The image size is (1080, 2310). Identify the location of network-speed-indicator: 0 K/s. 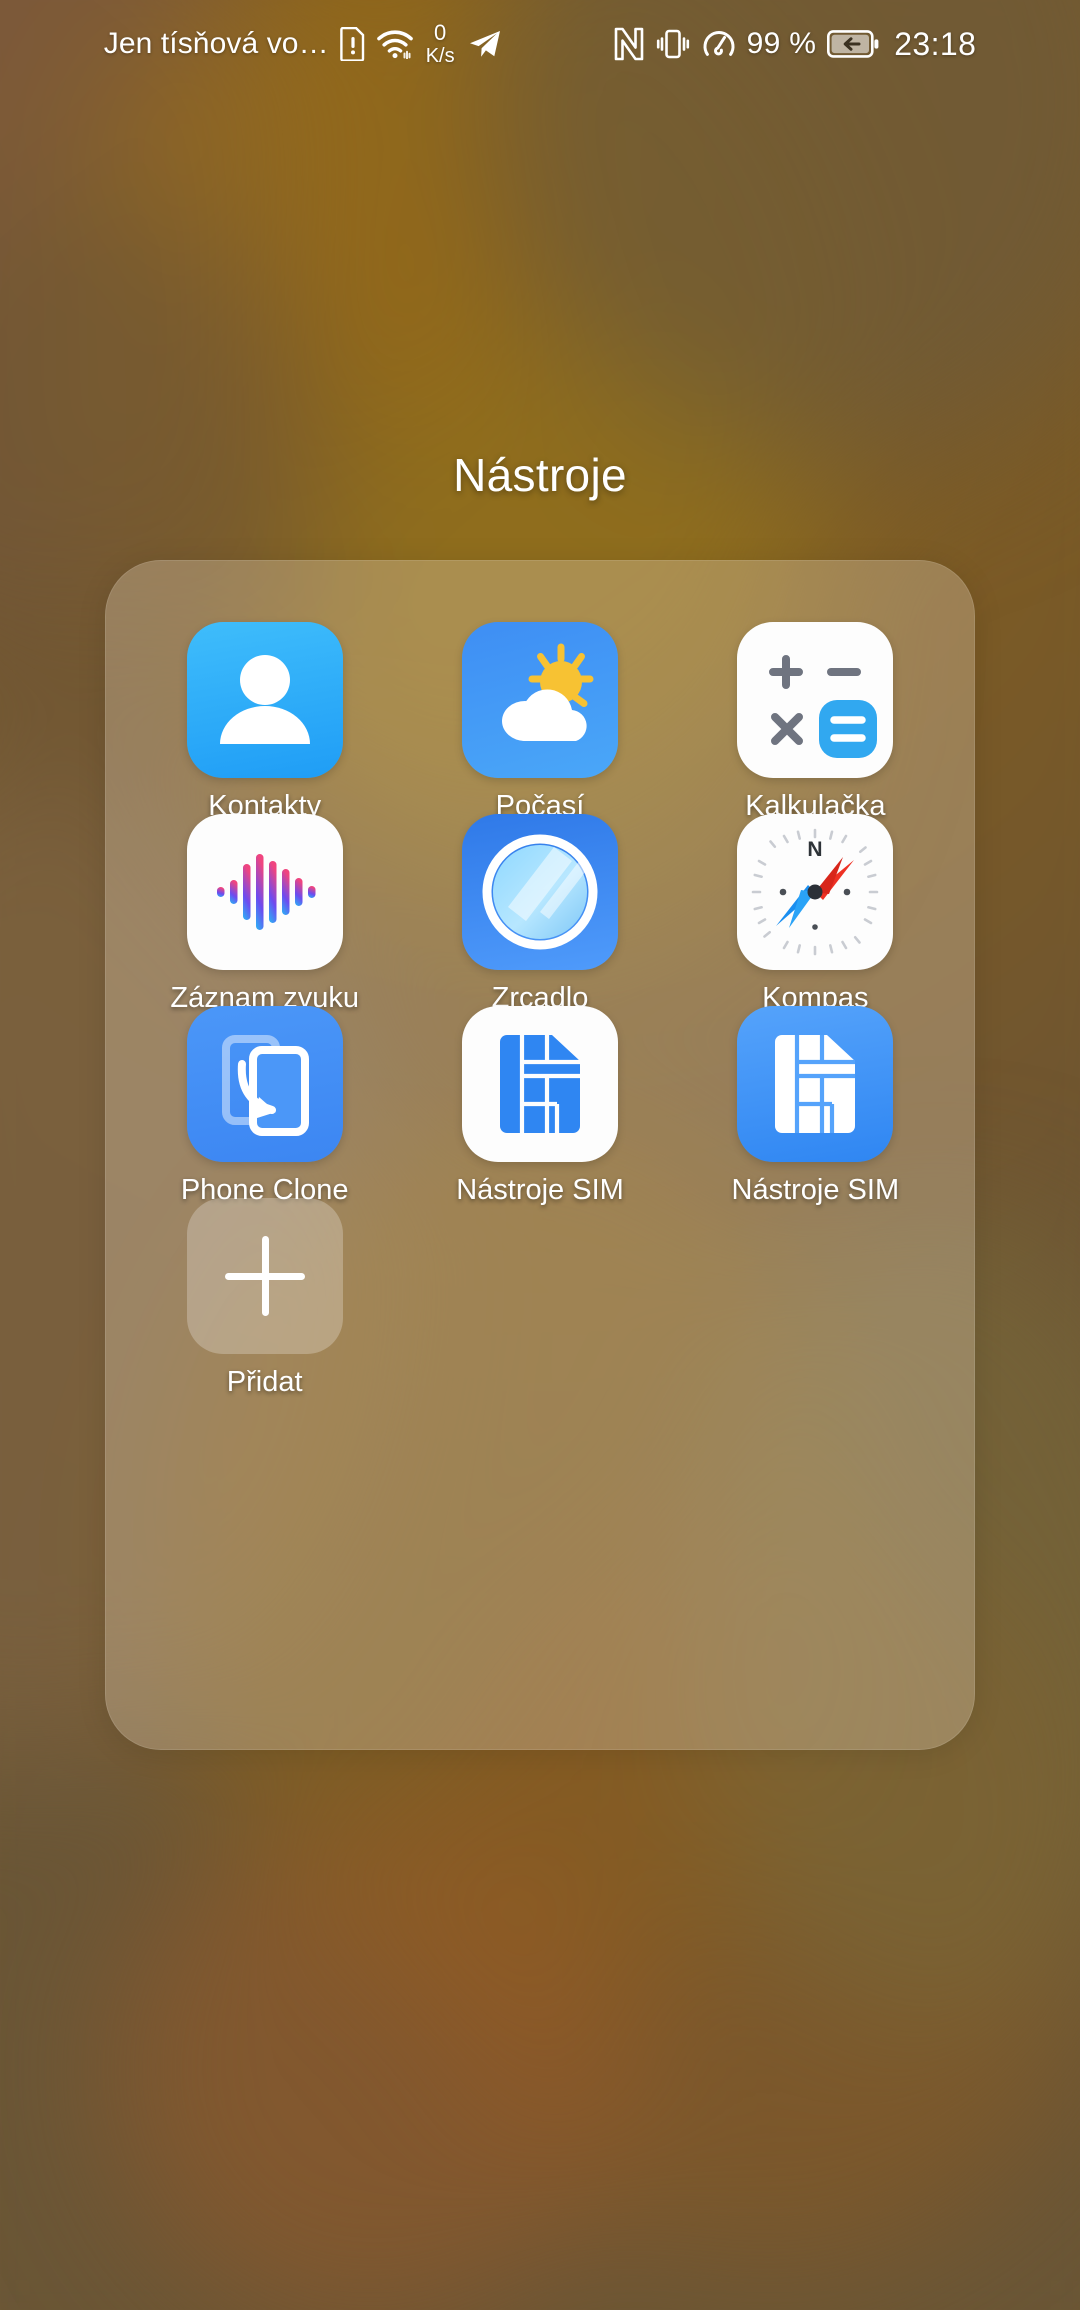
(440, 43).